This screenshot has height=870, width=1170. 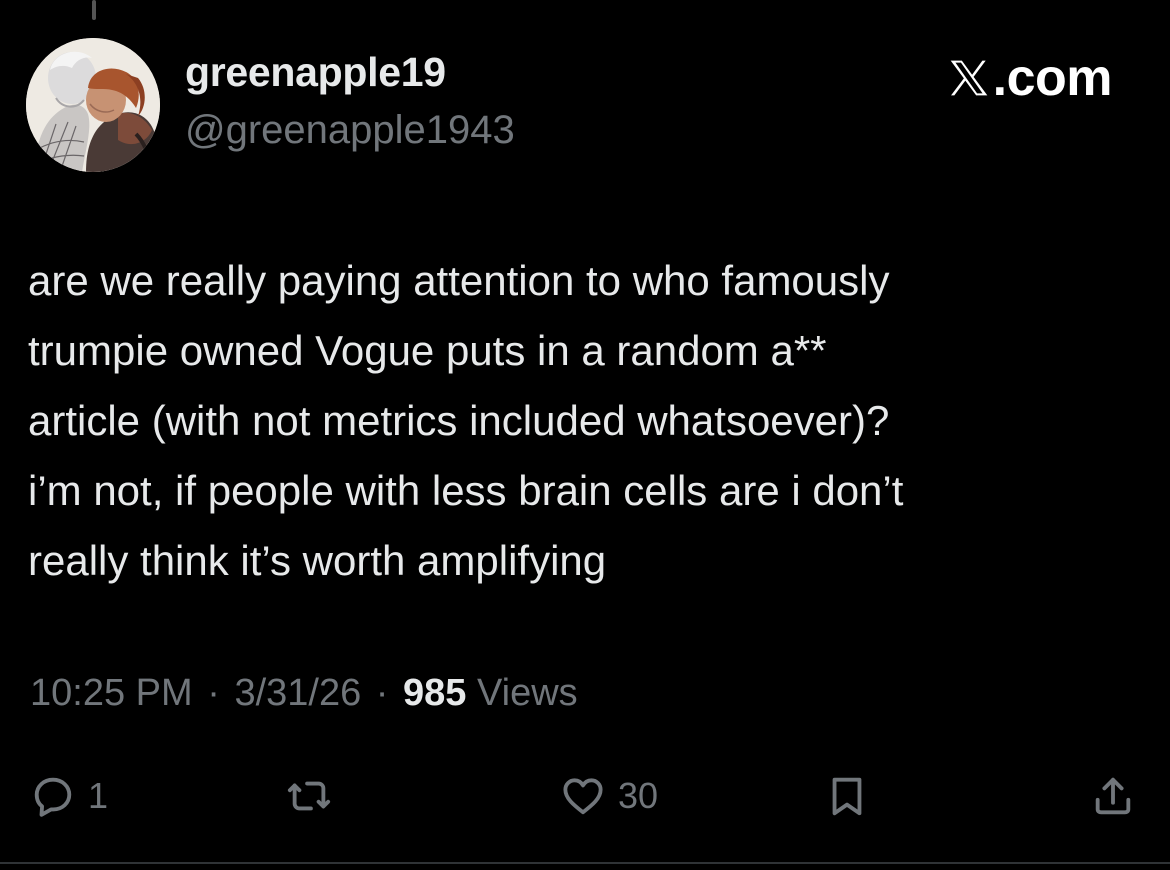 What do you see at coordinates (434, 693) in the screenshot?
I see `views-count: 985` at bounding box center [434, 693].